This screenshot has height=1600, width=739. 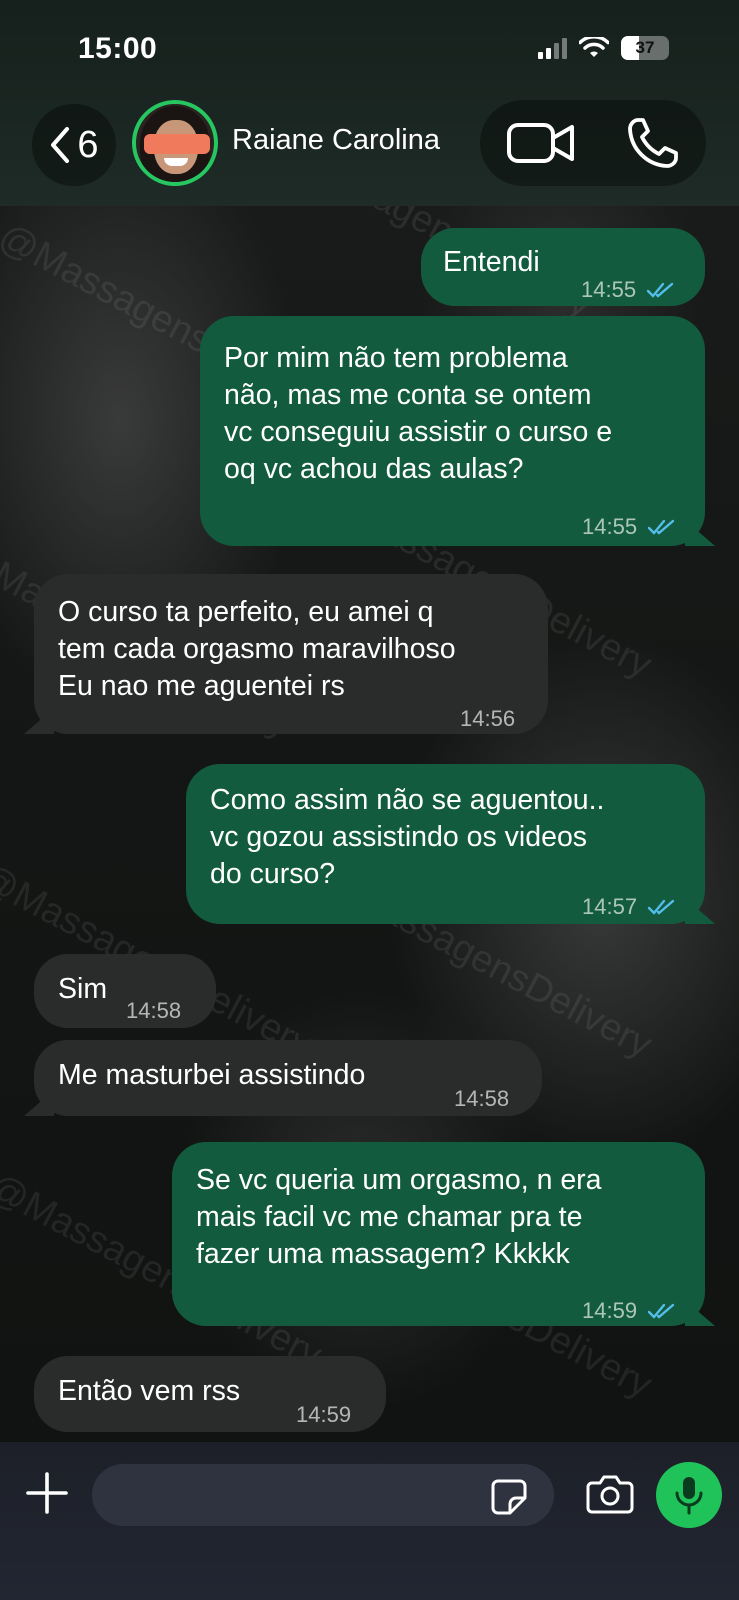 I want to click on status-time: 15:00, so click(x=118, y=48).